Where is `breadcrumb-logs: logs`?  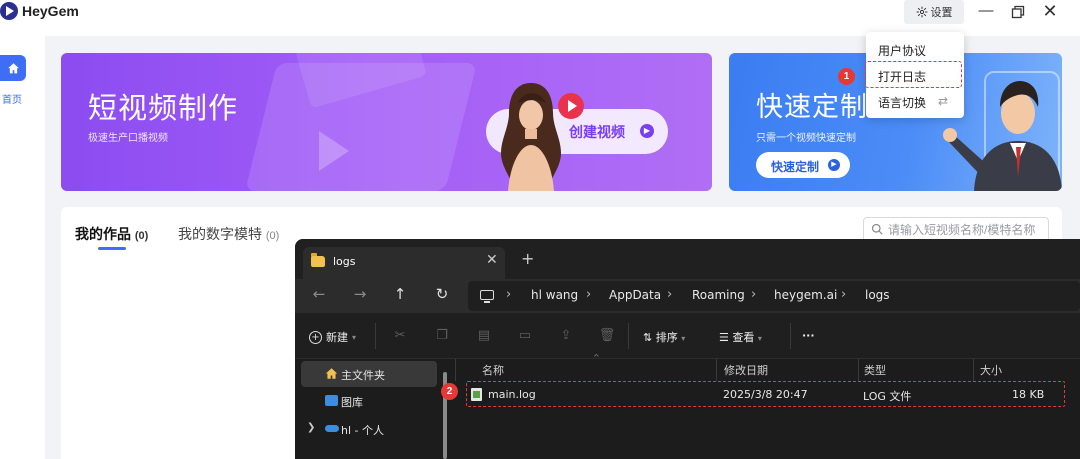 breadcrumb-logs: logs is located at coordinates (877, 295).